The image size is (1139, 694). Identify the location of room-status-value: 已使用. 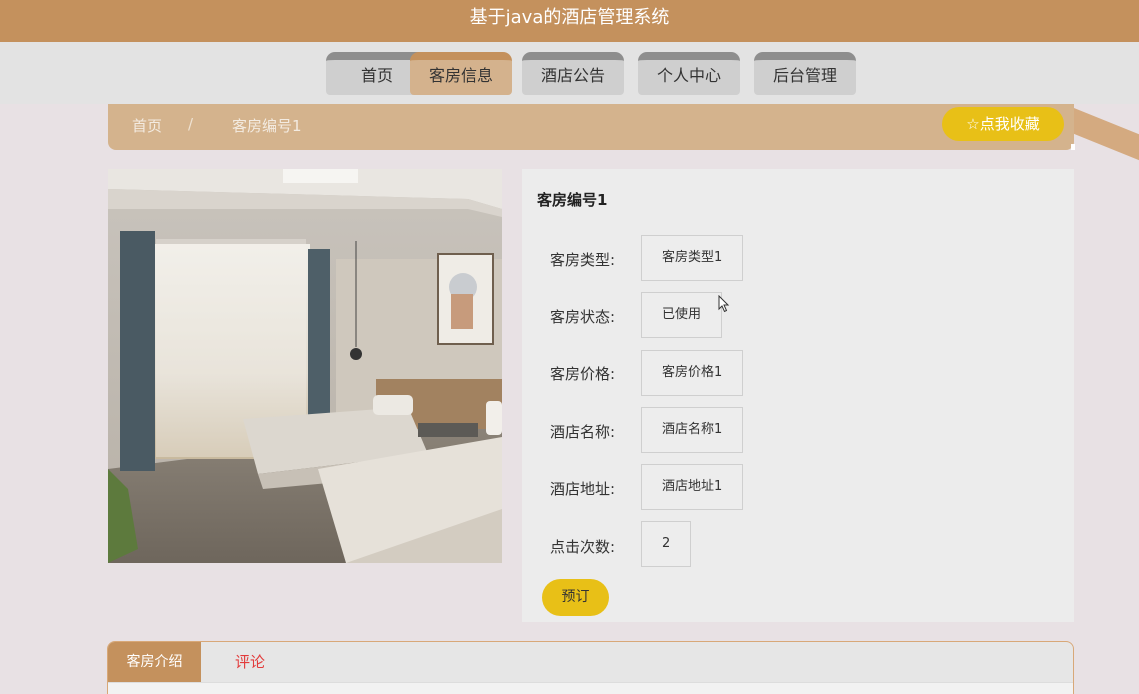
(682, 315).